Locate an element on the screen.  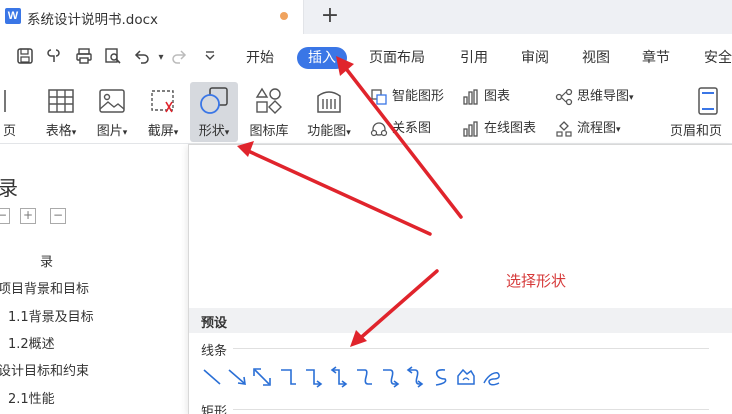
chart-icon is located at coordinates (471, 97).